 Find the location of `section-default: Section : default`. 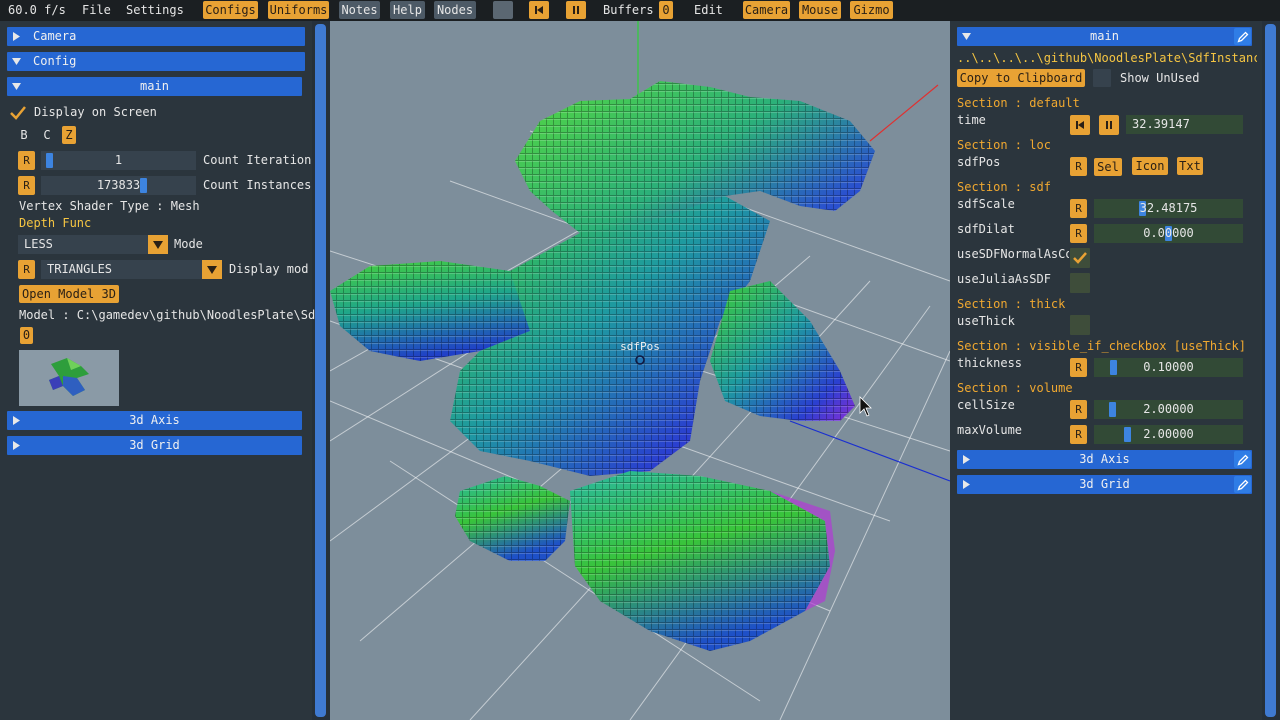

section-default: Section : default is located at coordinates (1018, 103).